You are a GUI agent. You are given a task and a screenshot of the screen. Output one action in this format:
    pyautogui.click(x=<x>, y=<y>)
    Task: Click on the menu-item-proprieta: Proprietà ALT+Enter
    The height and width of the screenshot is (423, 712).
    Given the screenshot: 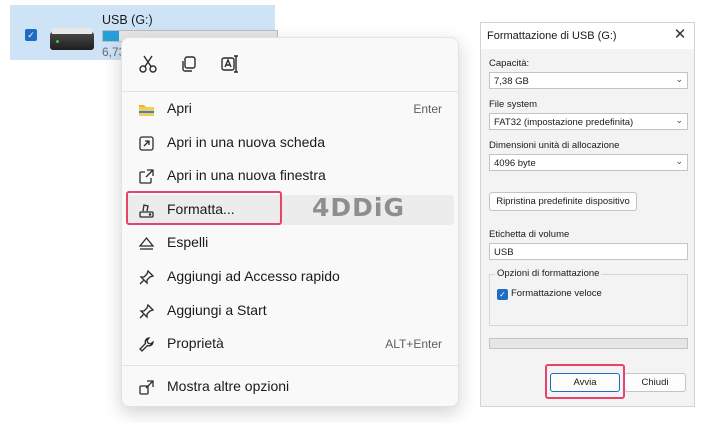 What is the action you would take?
    pyautogui.click(x=290, y=344)
    